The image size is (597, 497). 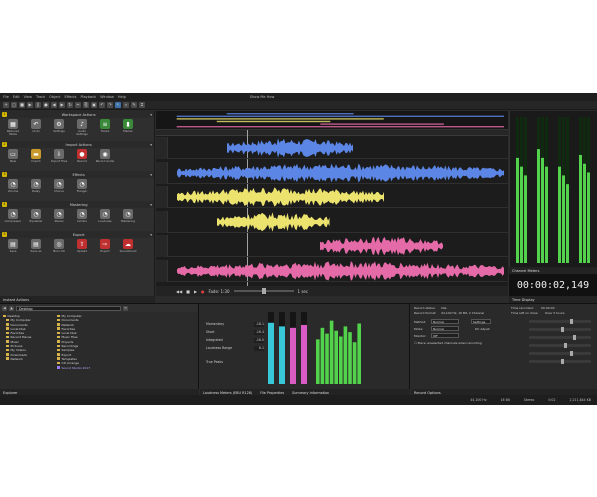 I want to click on path-input: Desktop, so click(x=68, y=308).